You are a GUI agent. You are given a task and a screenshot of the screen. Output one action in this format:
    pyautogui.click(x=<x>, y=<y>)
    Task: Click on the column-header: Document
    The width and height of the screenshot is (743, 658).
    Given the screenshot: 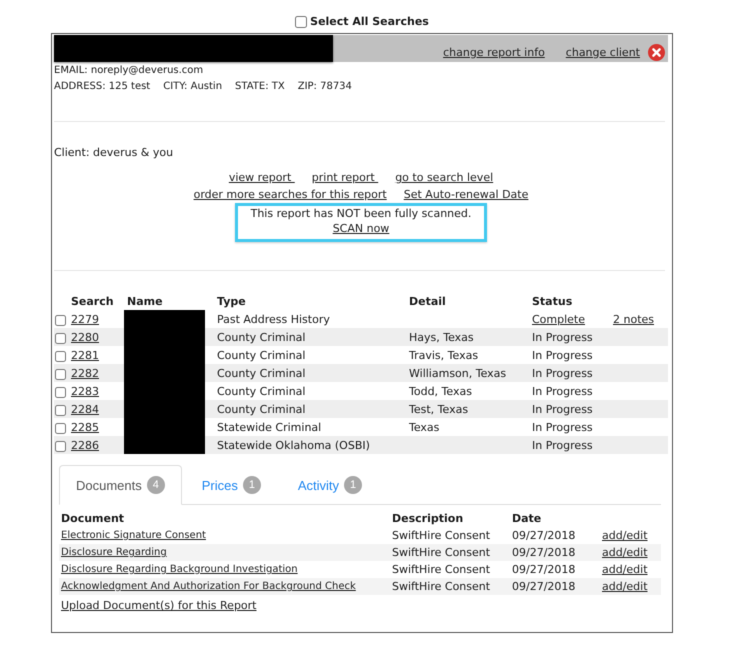 What is the action you would take?
    pyautogui.click(x=92, y=518)
    